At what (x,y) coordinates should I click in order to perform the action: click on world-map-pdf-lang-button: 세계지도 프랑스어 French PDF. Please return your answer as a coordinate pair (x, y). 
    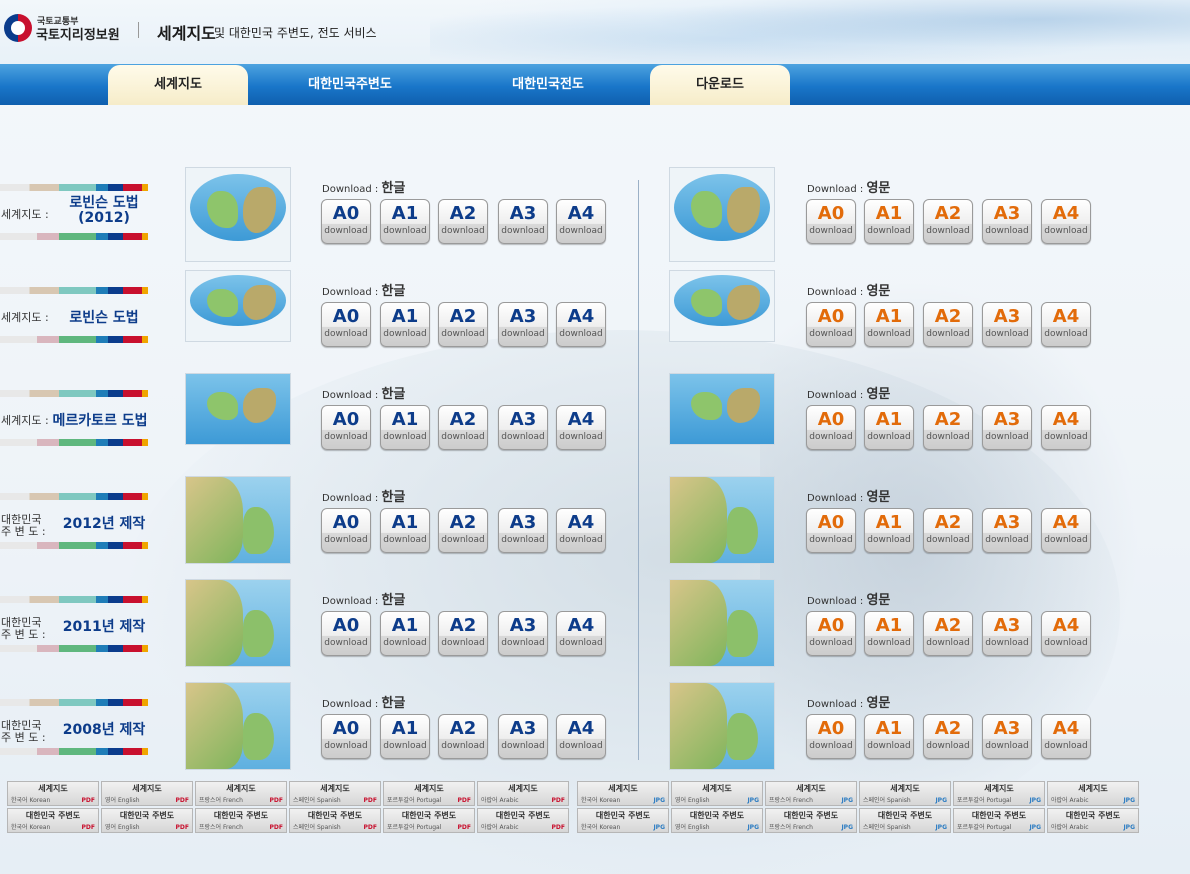
    Looking at the image, I should click on (241, 793).